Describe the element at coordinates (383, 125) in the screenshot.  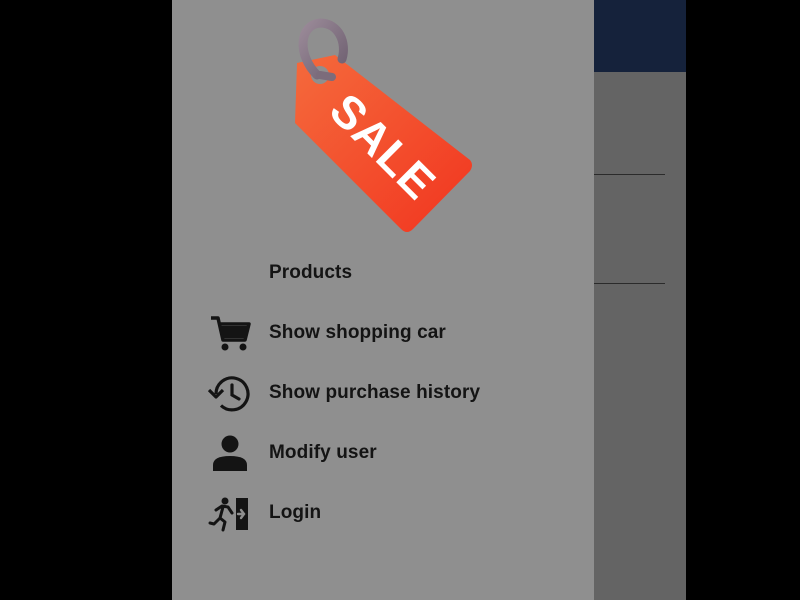
I see `sale-tag-icon: SALE` at that location.